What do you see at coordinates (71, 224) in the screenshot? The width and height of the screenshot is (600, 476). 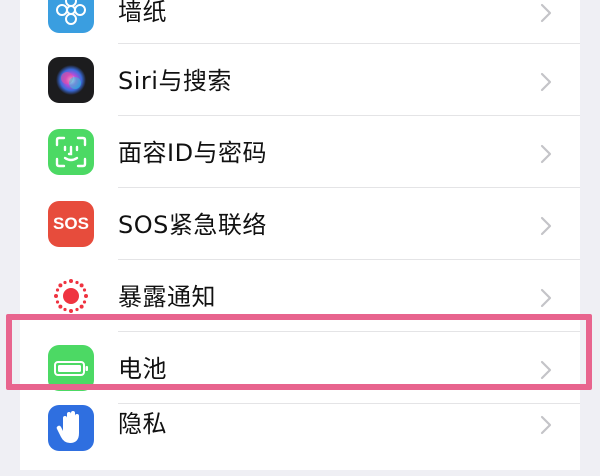 I see `sos-icon: SOS` at bounding box center [71, 224].